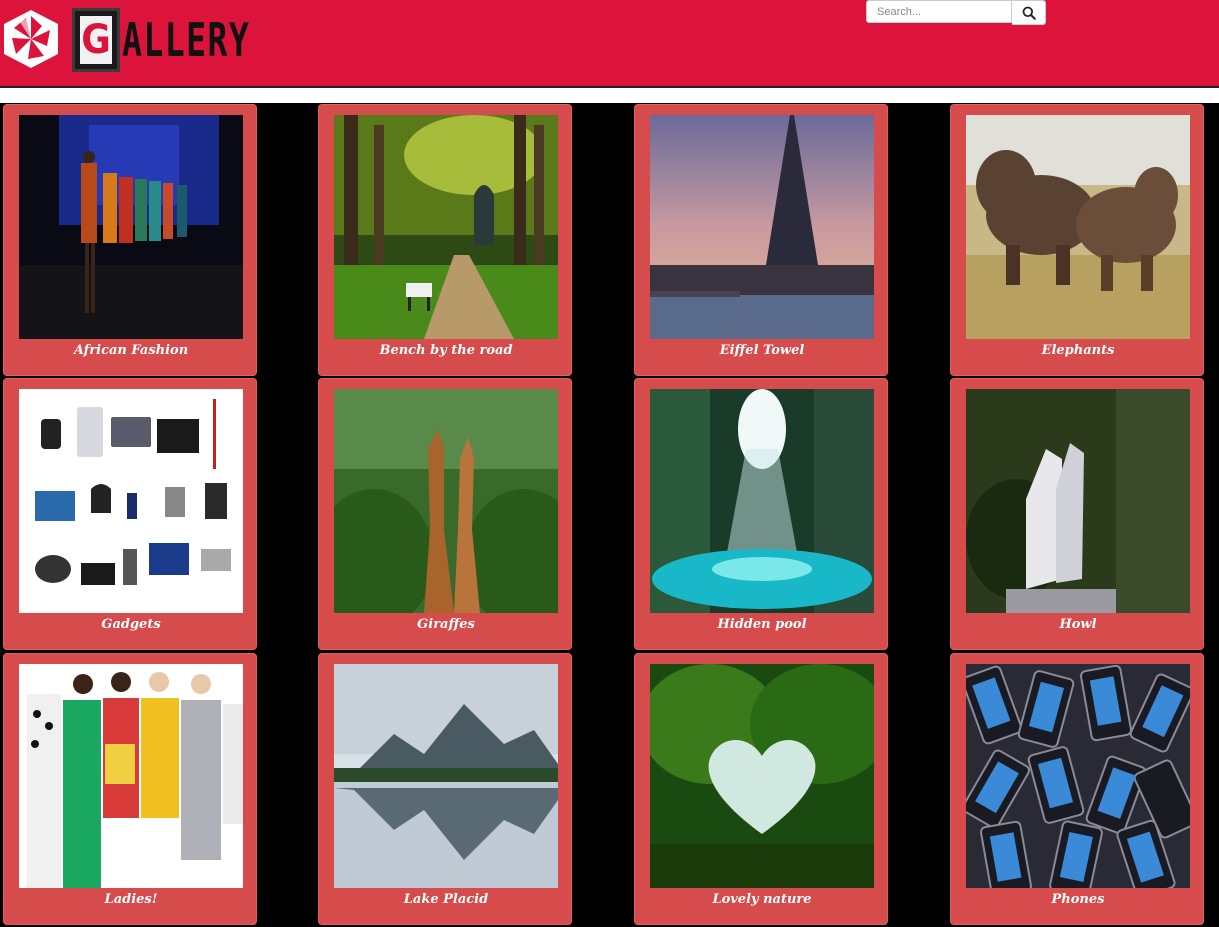 The image size is (1219, 927). I want to click on gallery-card: Howl, so click(1077, 514).